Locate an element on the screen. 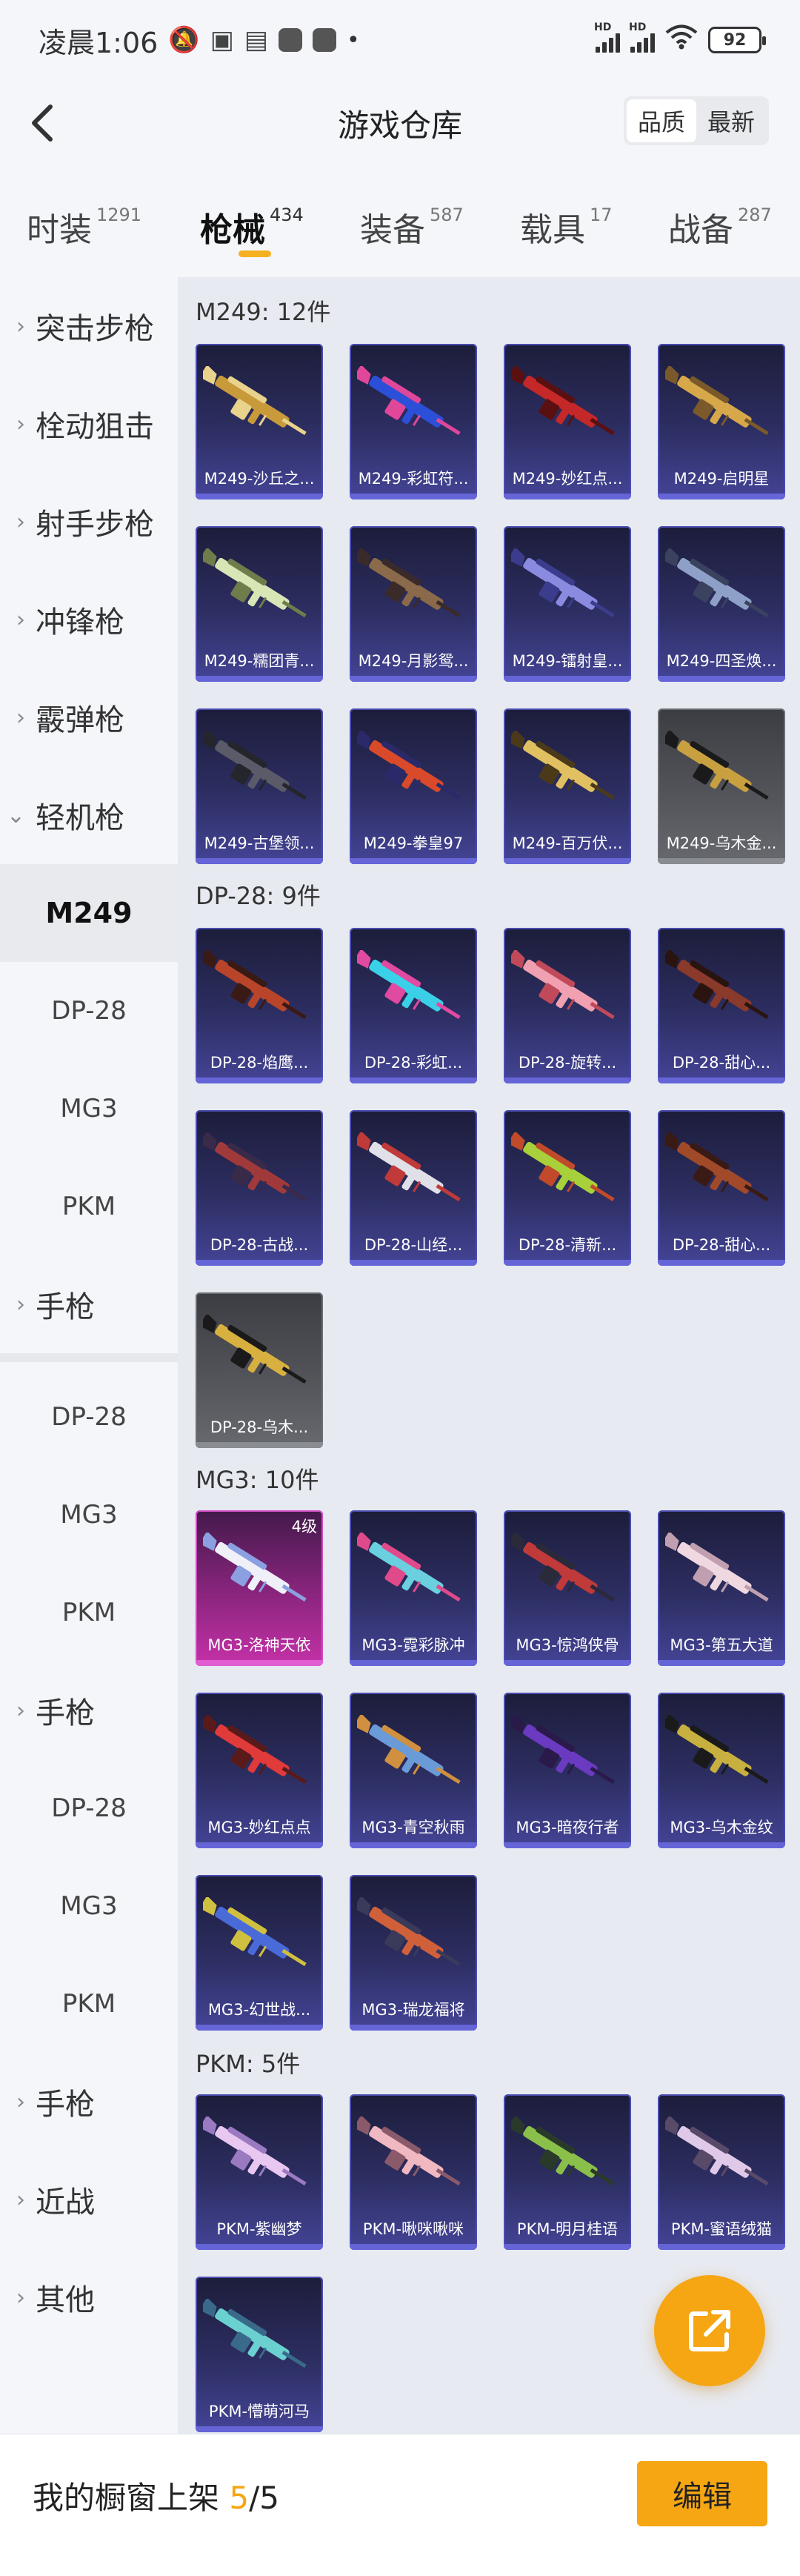  category-tabs: 时装 1291 枪械 434 装备 587 载具 17 战备 287 is located at coordinates (400, 229).